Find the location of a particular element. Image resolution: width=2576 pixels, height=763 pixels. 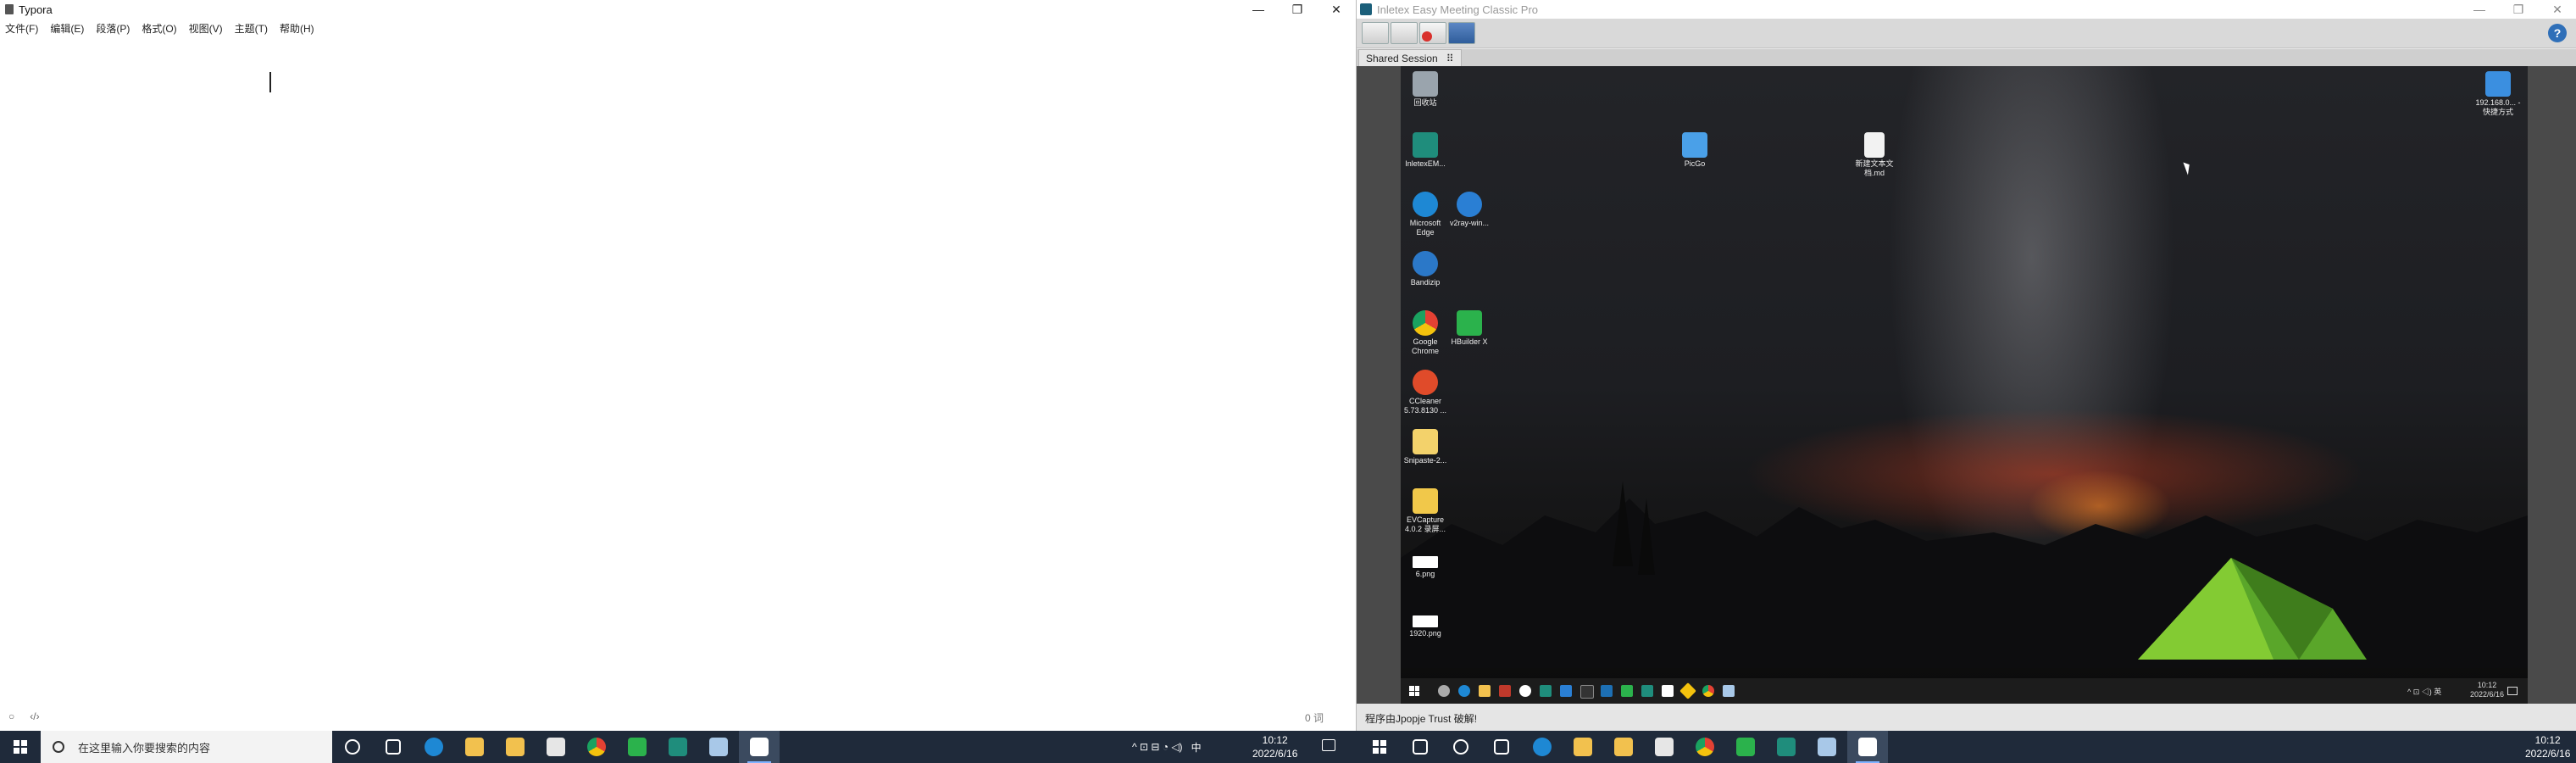

remote-inletex-icon is located at coordinates (1546, 691).